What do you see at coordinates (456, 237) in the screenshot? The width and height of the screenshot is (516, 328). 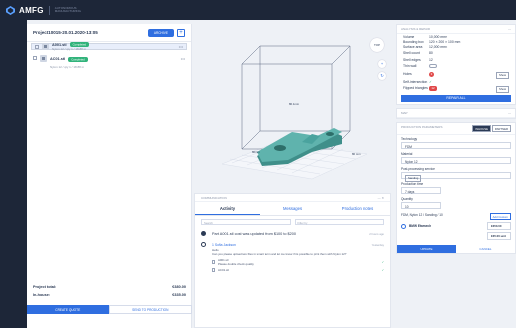 I see `vendor-unit-price-row: €35.00 unit` at bounding box center [456, 237].